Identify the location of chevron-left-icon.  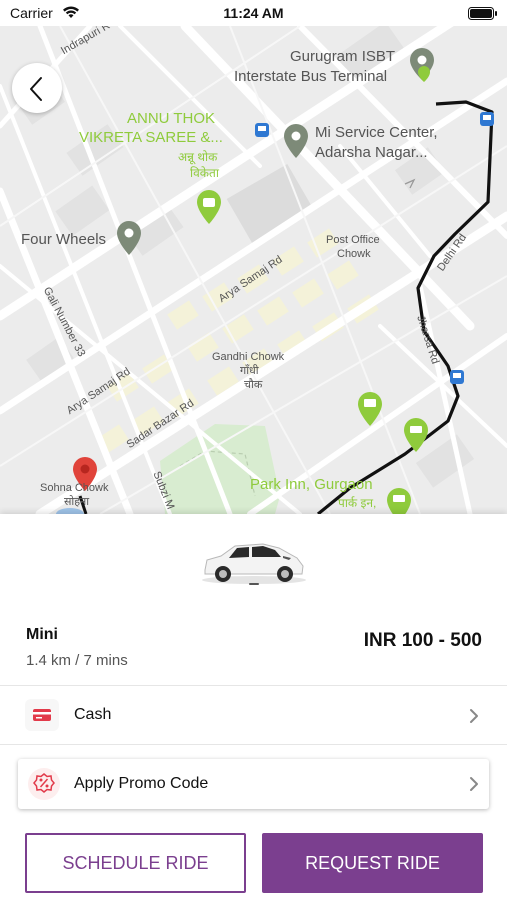
(36, 89).